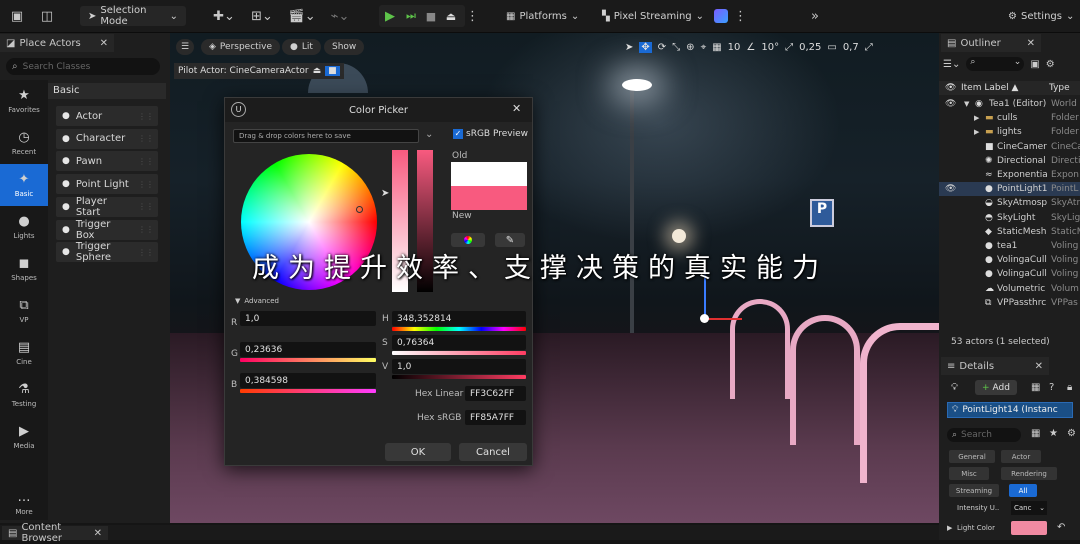 The height and width of the screenshot is (544, 1080). Describe the element at coordinates (17, 16) in the screenshot. I see `save-icon: ▣` at that location.